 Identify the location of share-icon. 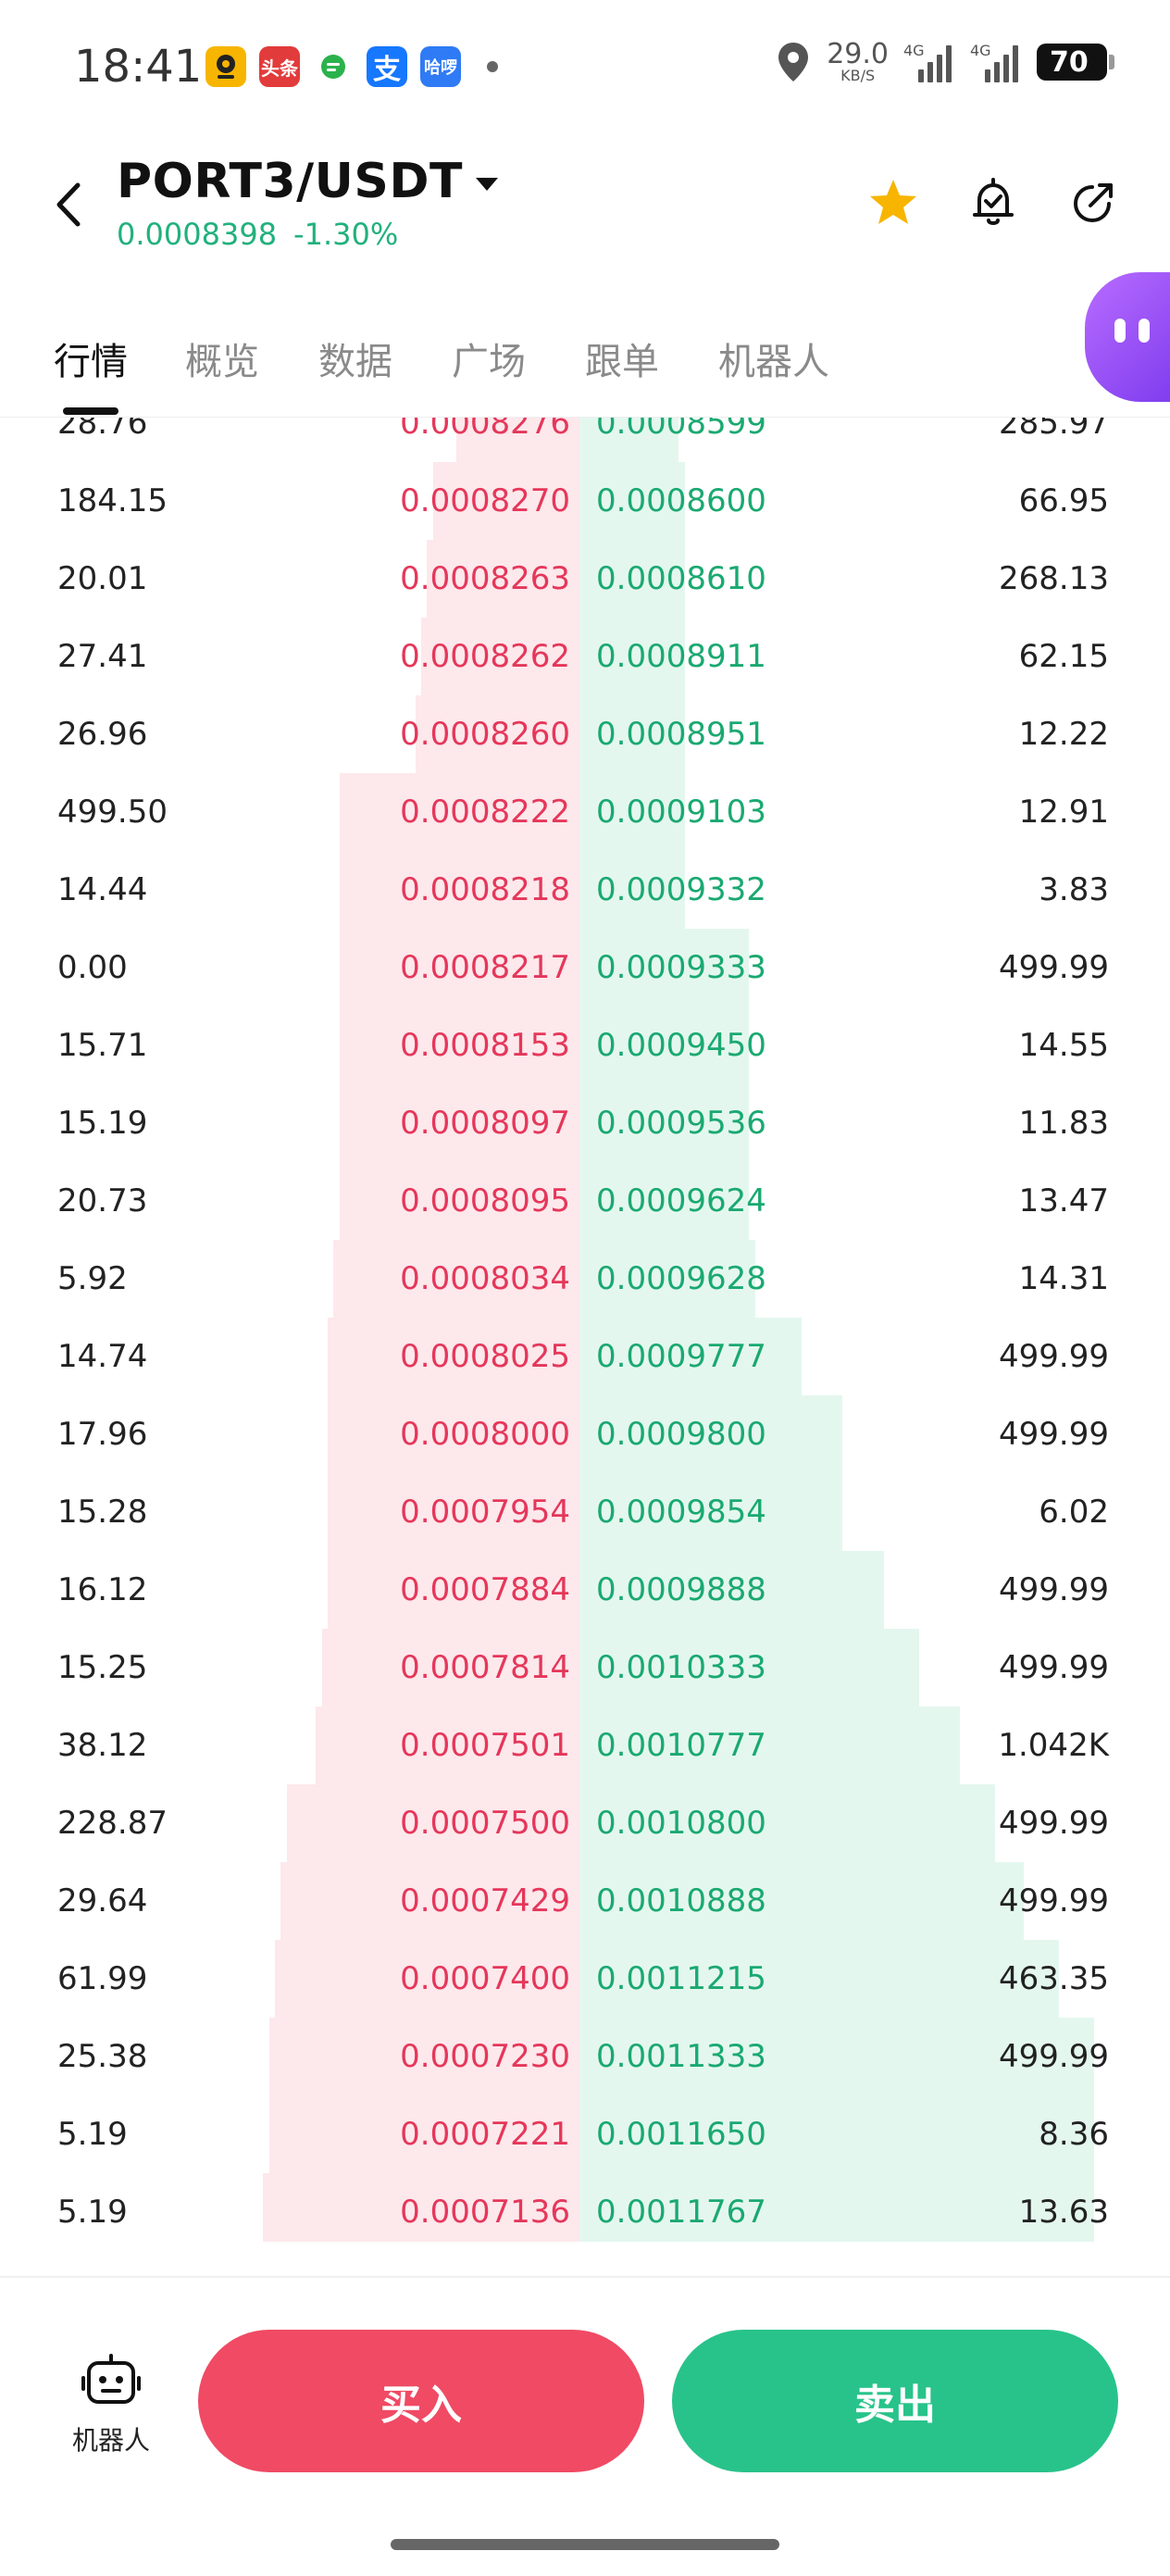
(1093, 203).